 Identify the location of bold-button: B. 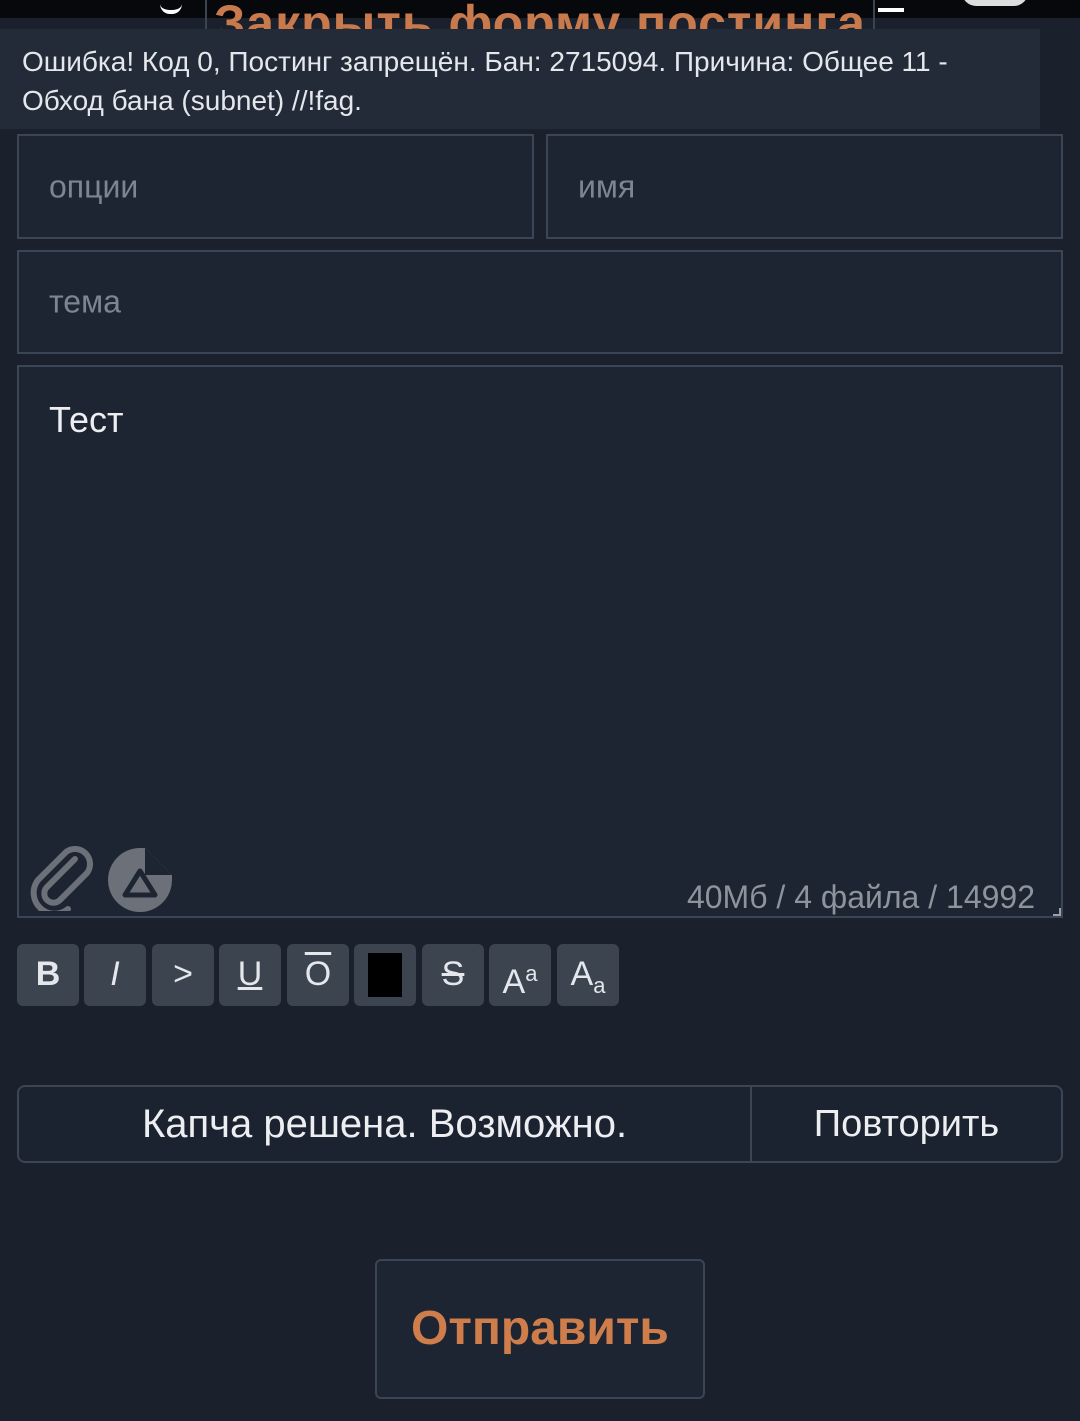
(48, 975).